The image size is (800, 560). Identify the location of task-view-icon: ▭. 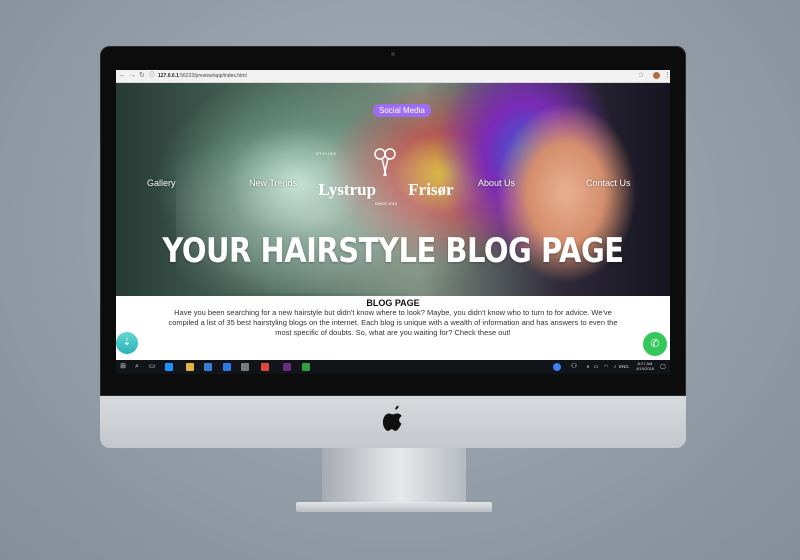
(152, 367).